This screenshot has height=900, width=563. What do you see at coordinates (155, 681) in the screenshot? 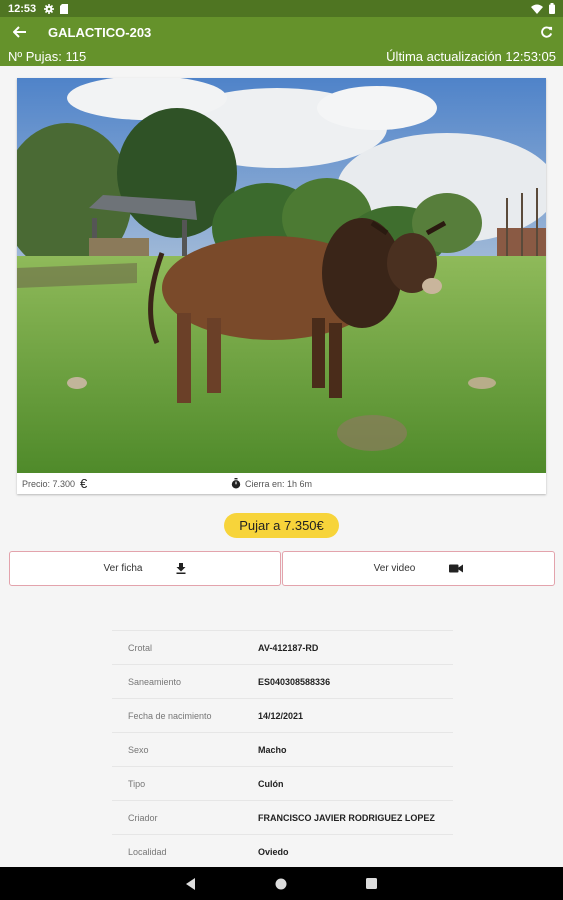
I see `detail-label: Saneamiento` at bounding box center [155, 681].